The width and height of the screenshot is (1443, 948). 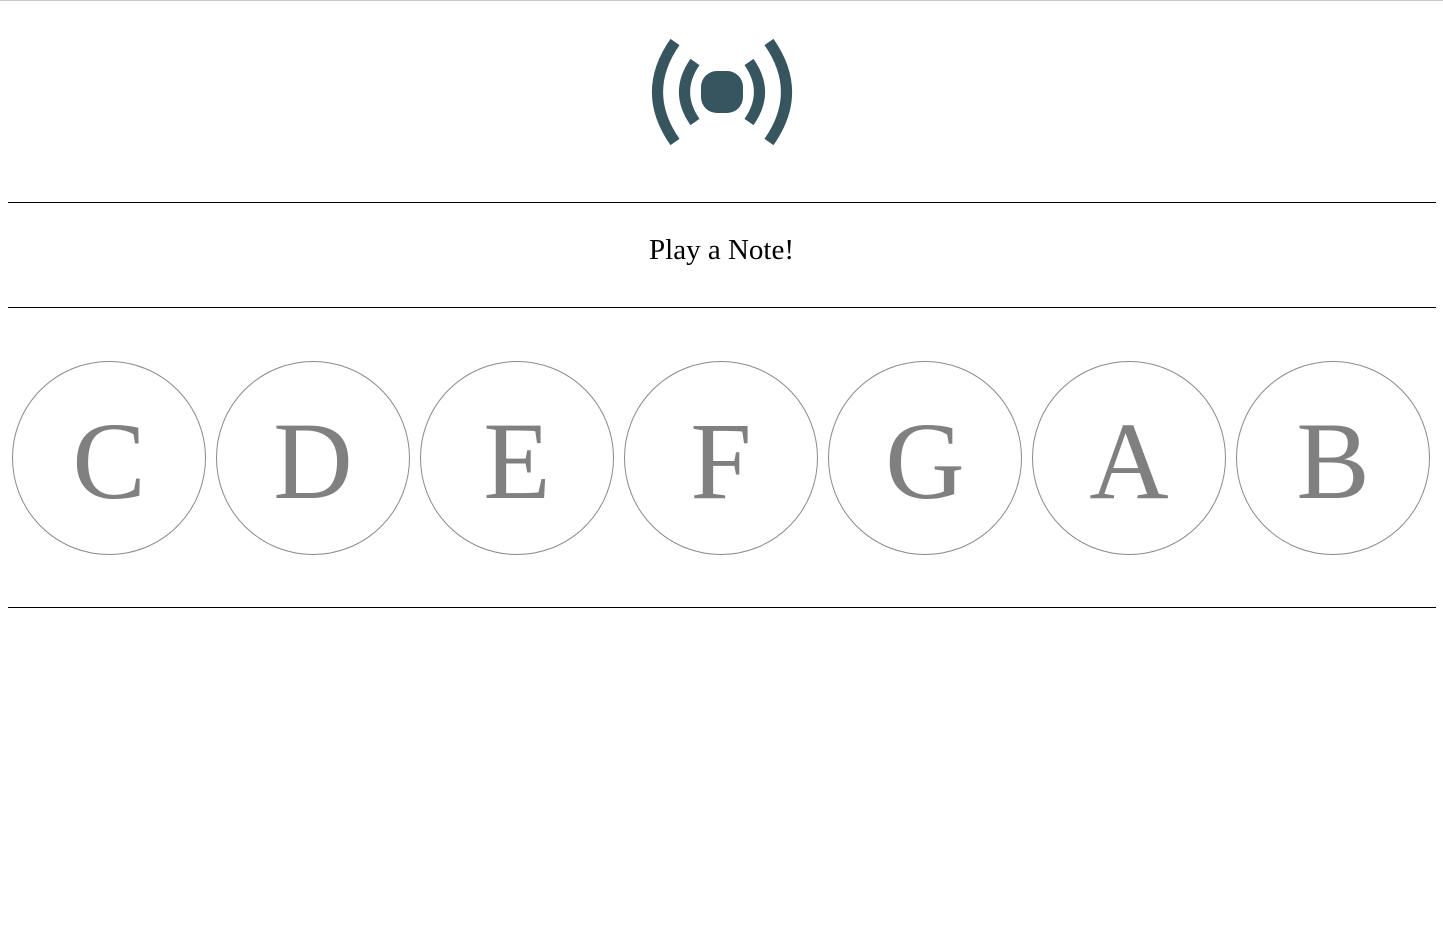 I want to click on note-label: B, so click(x=1333, y=461).